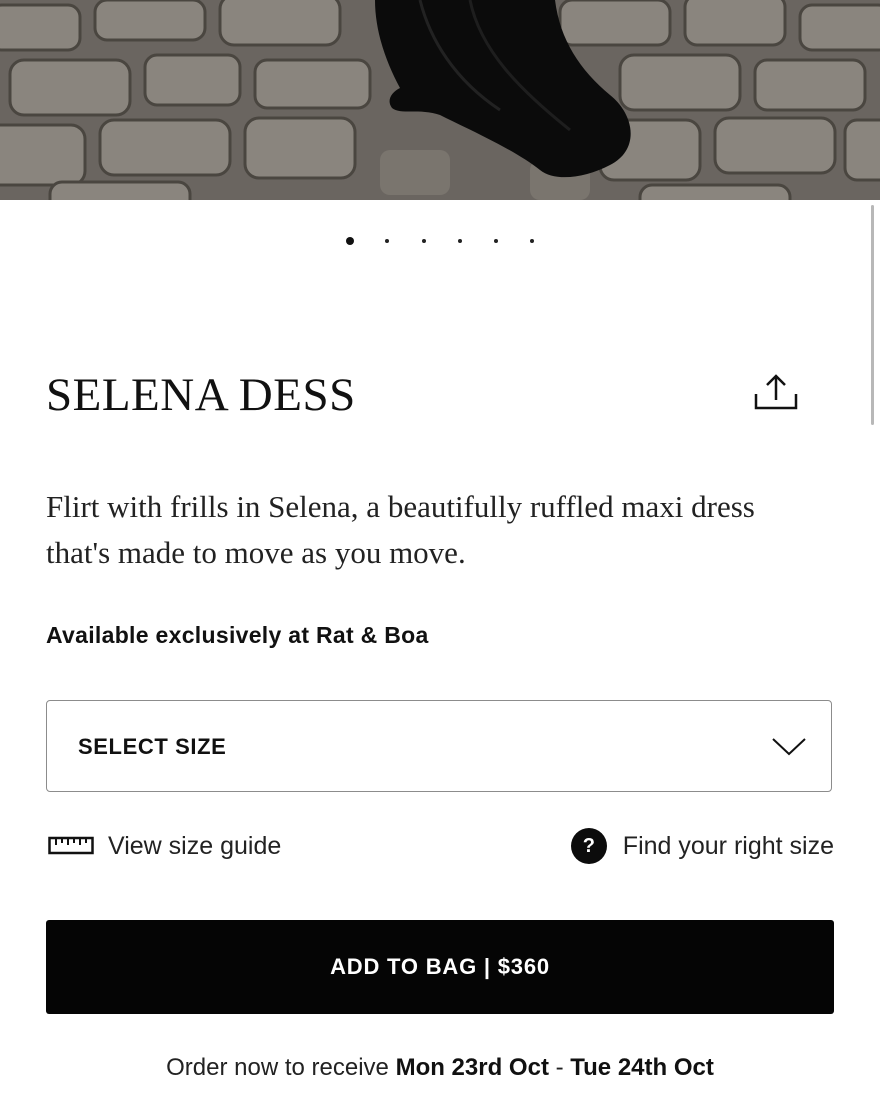 Image resolution: width=880 pixels, height=1099 pixels. What do you see at coordinates (237, 635) in the screenshot?
I see `exclusive-note: Available exclusively at Rat & Boa` at bounding box center [237, 635].